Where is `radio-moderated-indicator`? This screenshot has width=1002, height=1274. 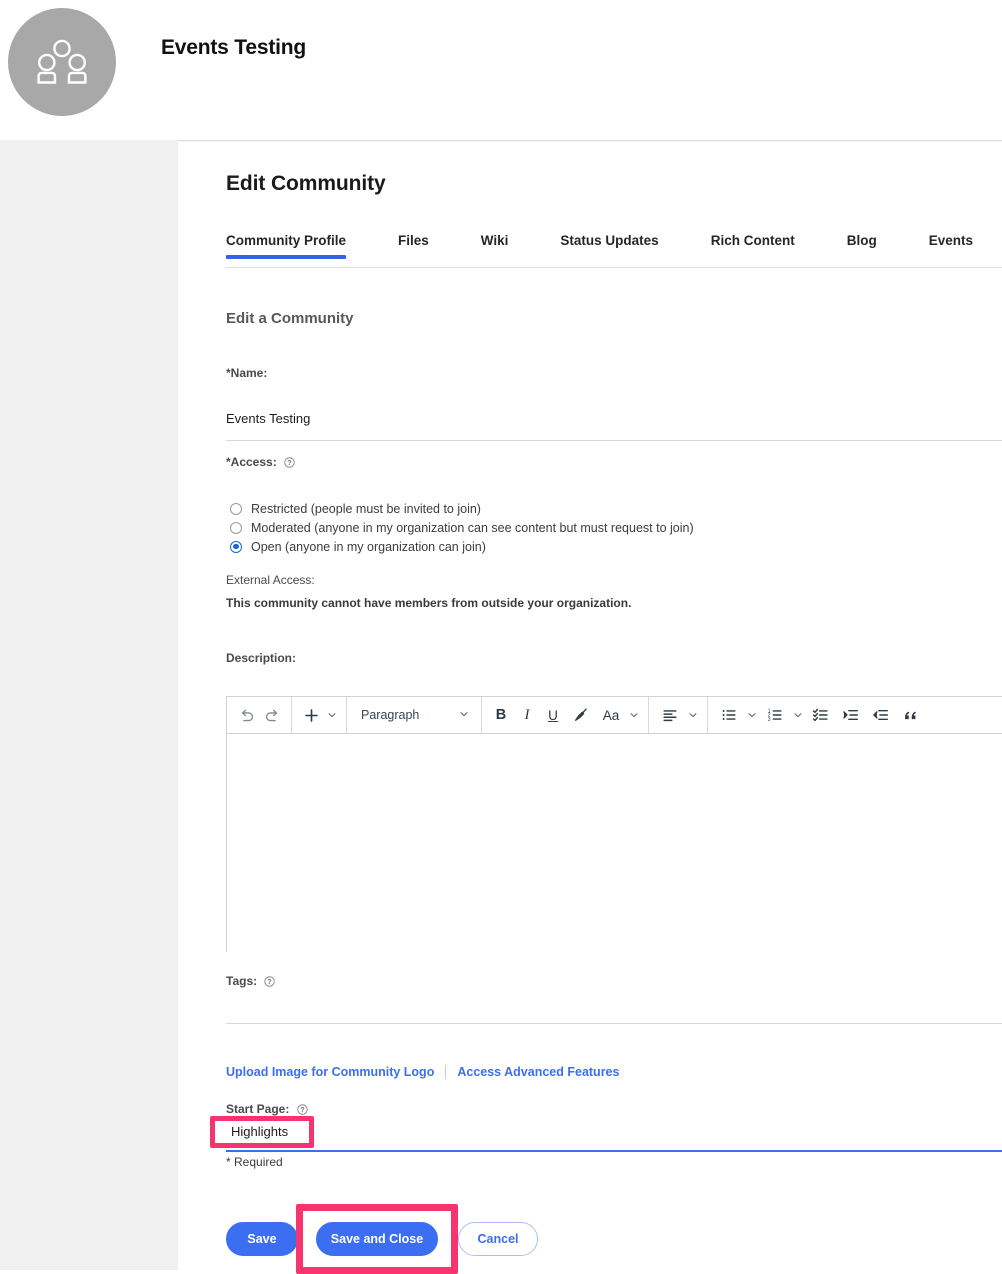 radio-moderated-indicator is located at coordinates (236, 527).